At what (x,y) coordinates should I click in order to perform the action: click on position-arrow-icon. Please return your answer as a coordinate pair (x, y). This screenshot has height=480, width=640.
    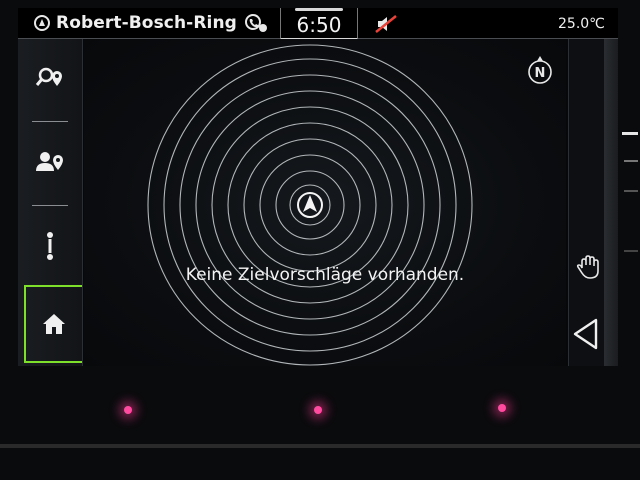
    Looking at the image, I should click on (310, 205).